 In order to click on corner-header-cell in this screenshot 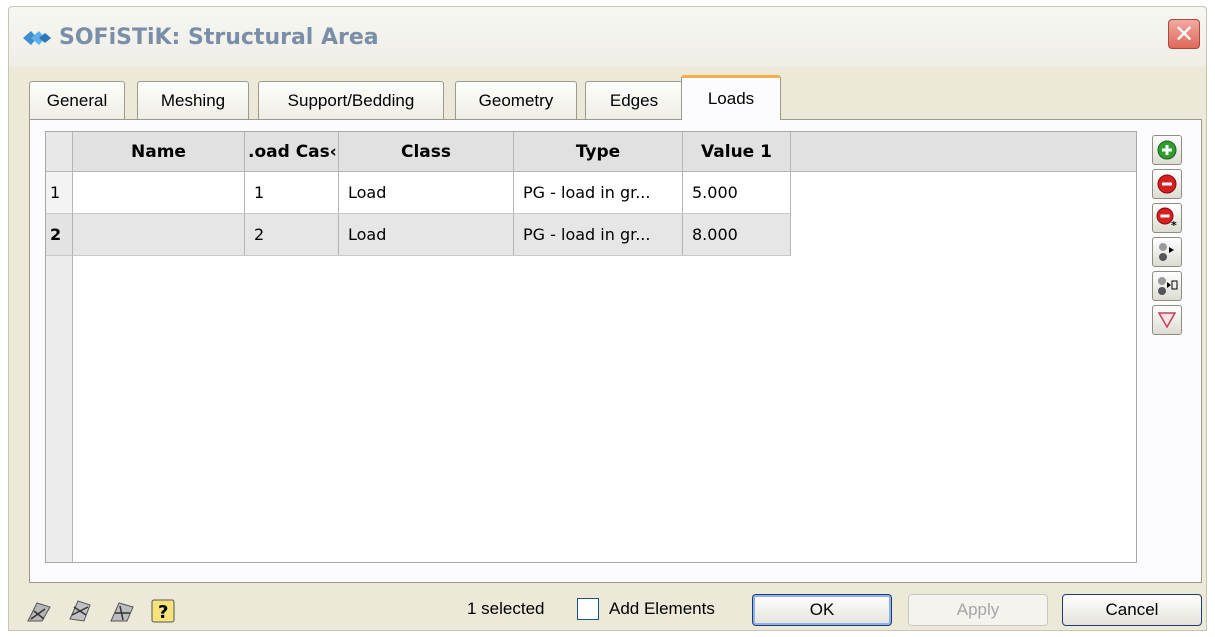, I will do `click(59, 151)`.